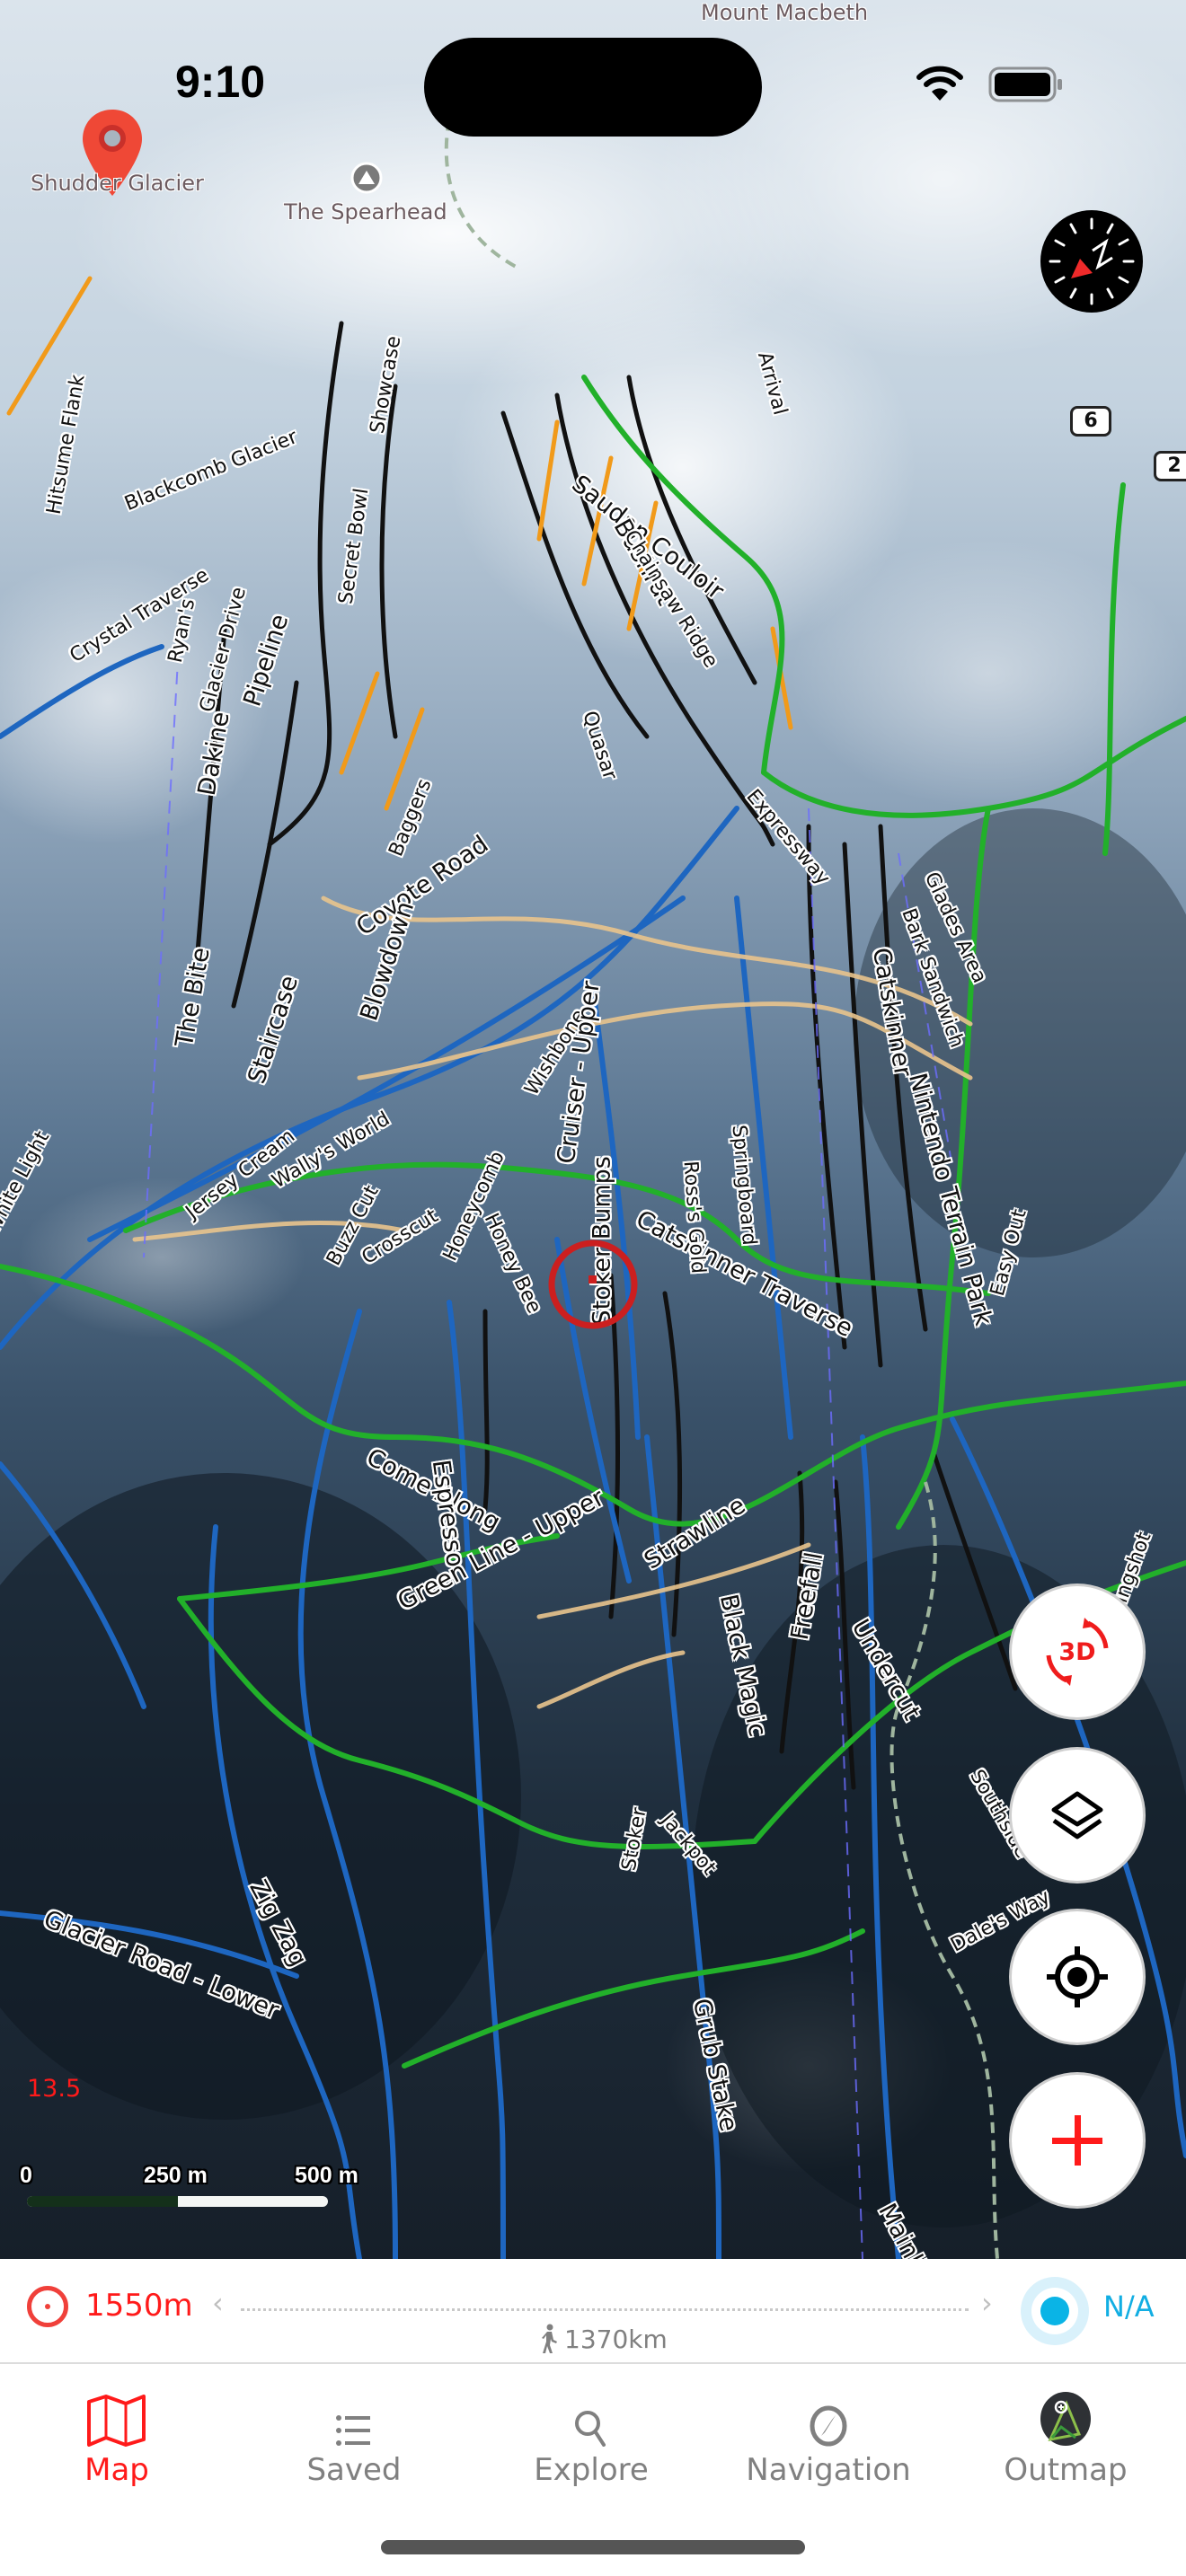  Describe the element at coordinates (828, 2426) in the screenshot. I see `navigation-compass-icon` at that location.